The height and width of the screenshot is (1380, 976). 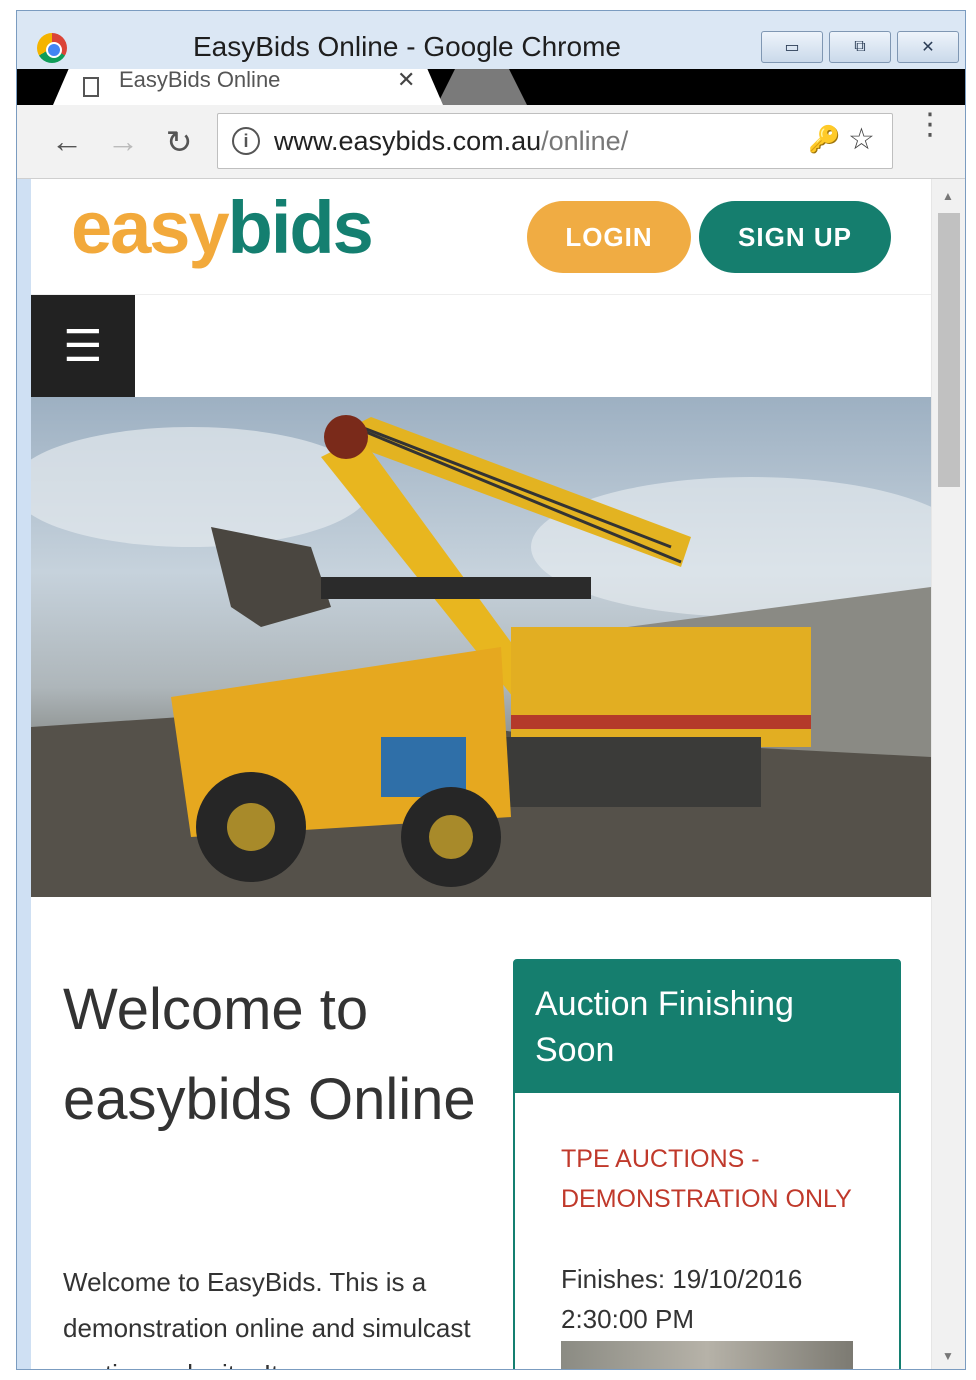 I want to click on tab-close-icon: ✕, so click(x=406, y=81).